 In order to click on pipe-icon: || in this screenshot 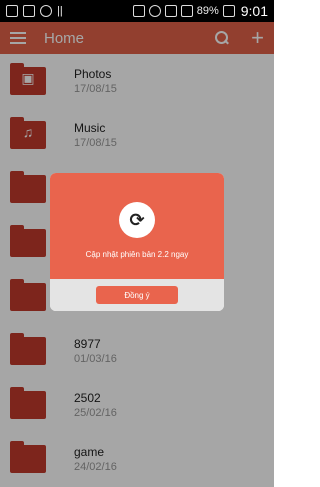, I will do `click(60, 11)`.